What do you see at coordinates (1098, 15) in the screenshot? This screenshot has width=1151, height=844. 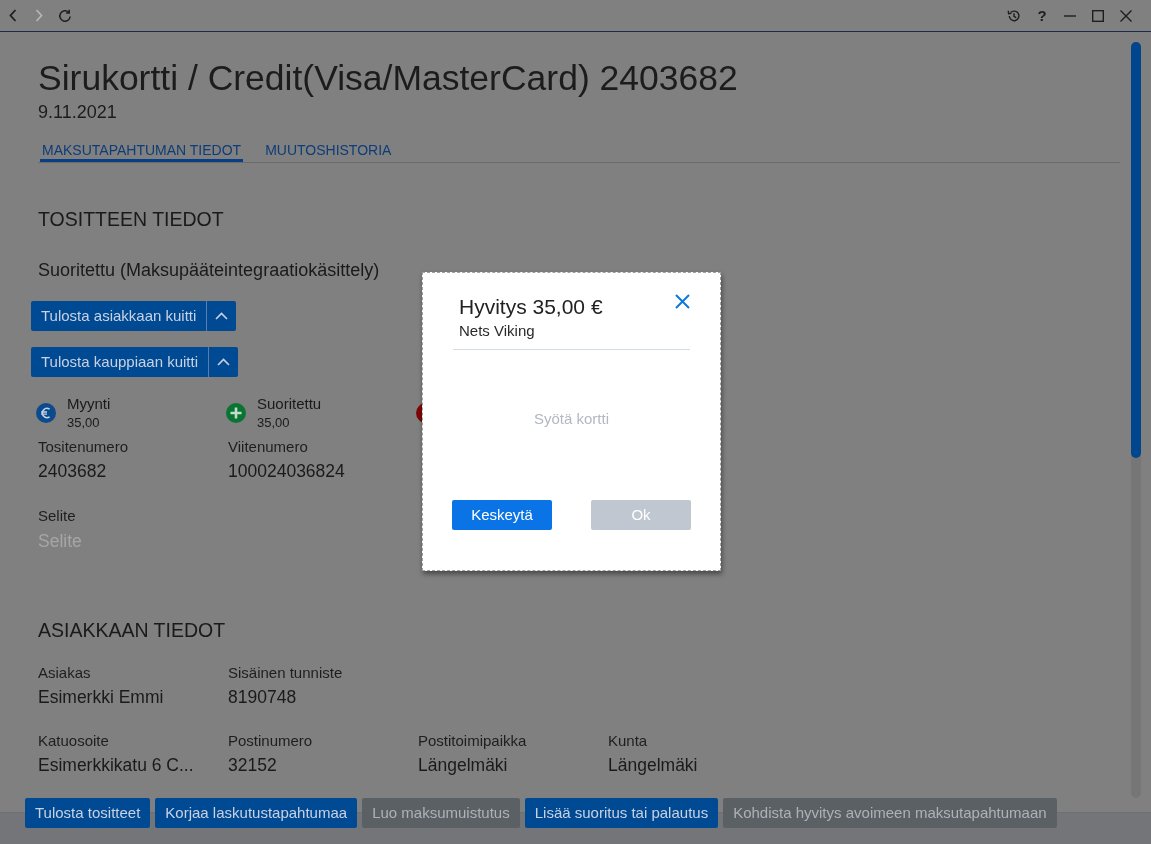 I see `maximize-icon` at bounding box center [1098, 15].